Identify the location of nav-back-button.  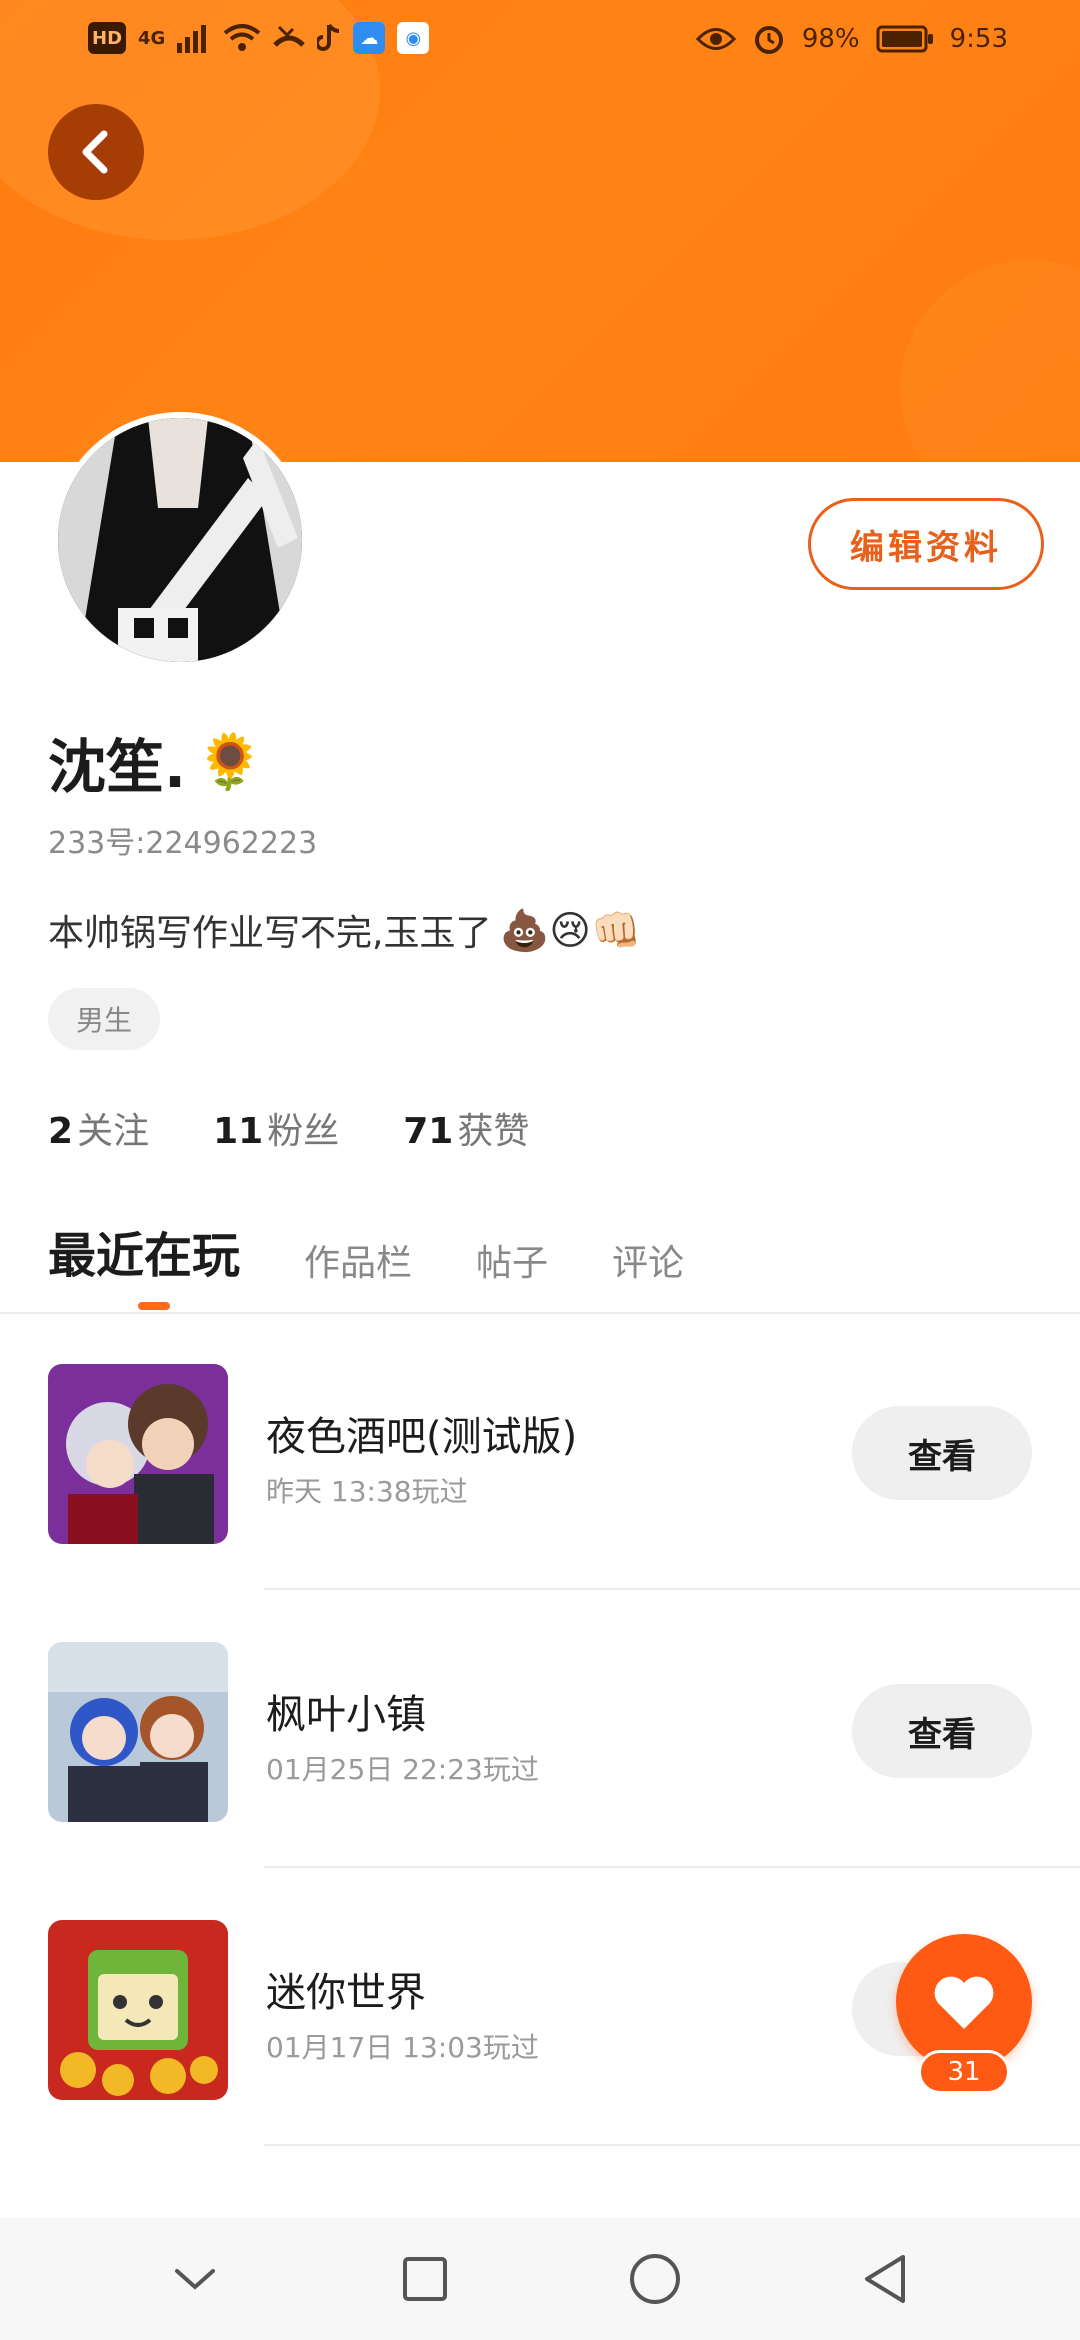
(885, 2279).